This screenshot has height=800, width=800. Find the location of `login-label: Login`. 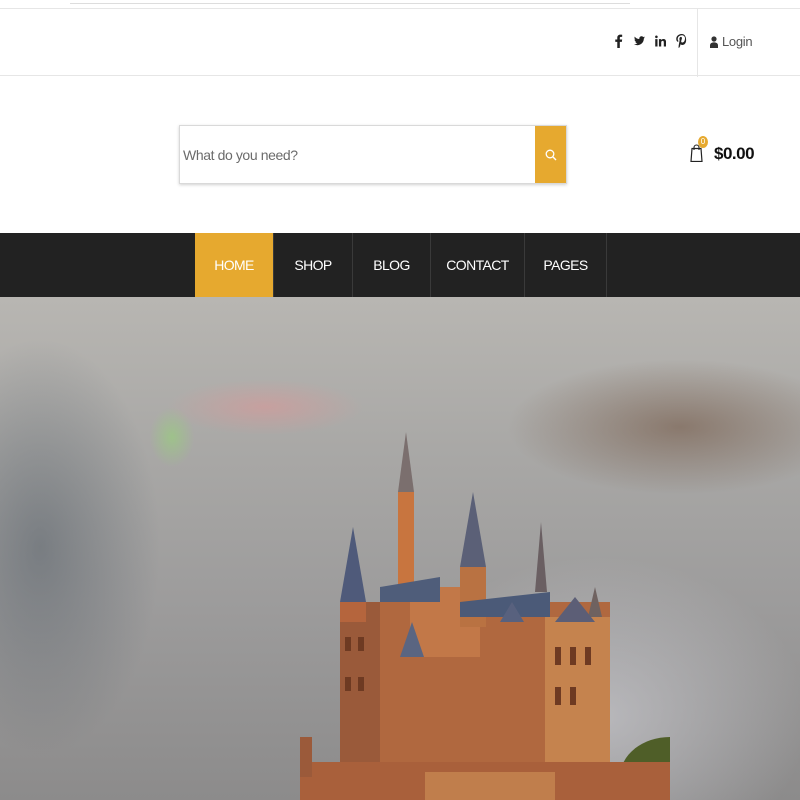

login-label: Login is located at coordinates (737, 41).